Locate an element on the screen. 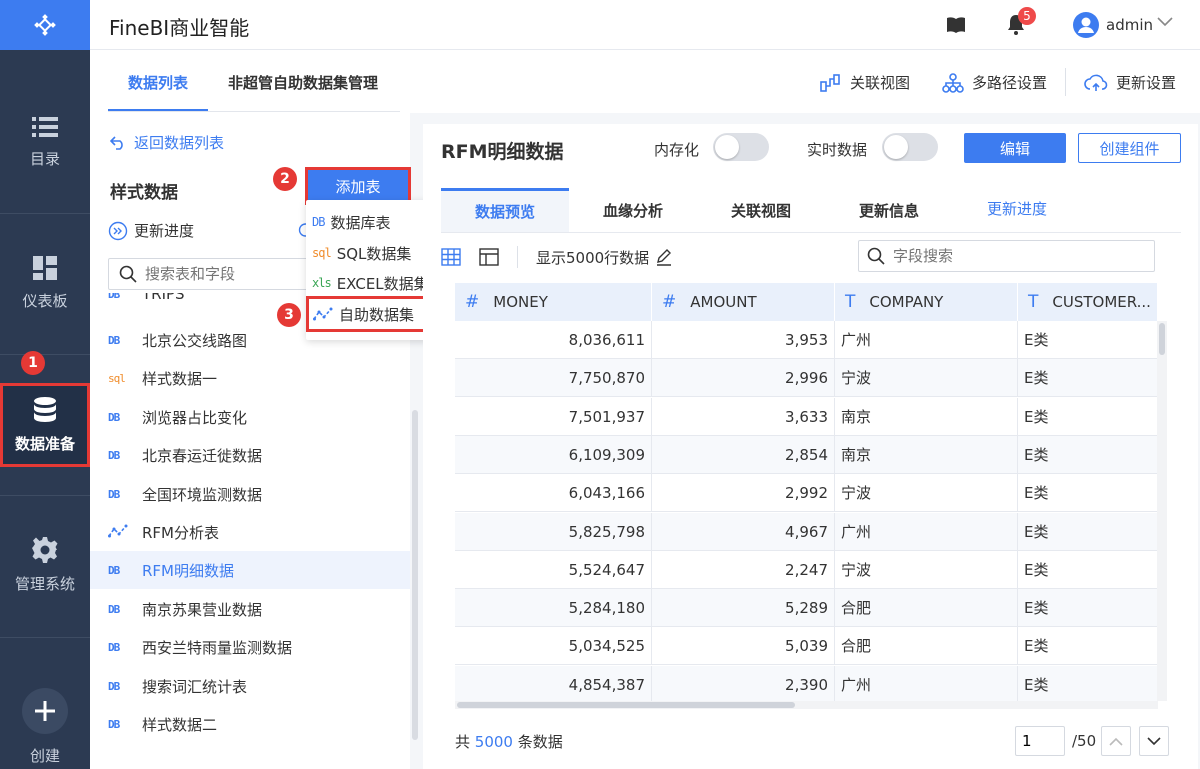 The image size is (1200, 769). progress-icon is located at coordinates (118, 230).